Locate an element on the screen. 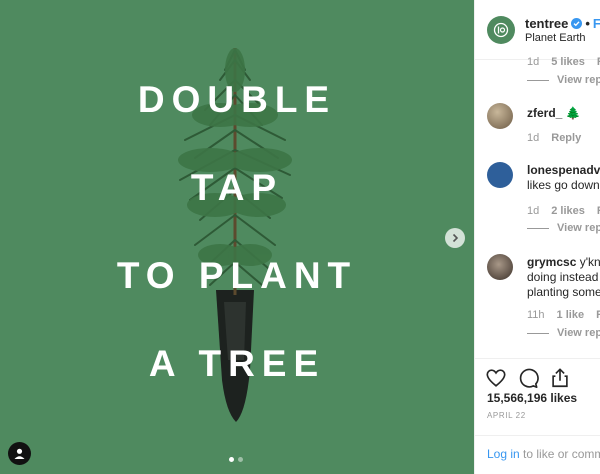 The width and height of the screenshot is (600, 474). tagged-users-button is located at coordinates (19, 453).